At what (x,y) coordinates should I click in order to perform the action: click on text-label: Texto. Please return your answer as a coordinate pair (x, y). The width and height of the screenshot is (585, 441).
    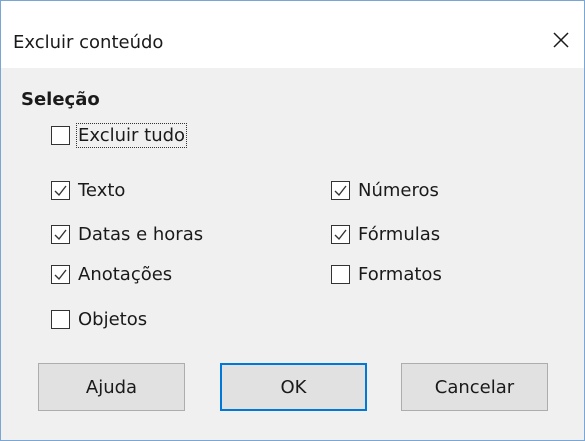
    Looking at the image, I should click on (102, 190).